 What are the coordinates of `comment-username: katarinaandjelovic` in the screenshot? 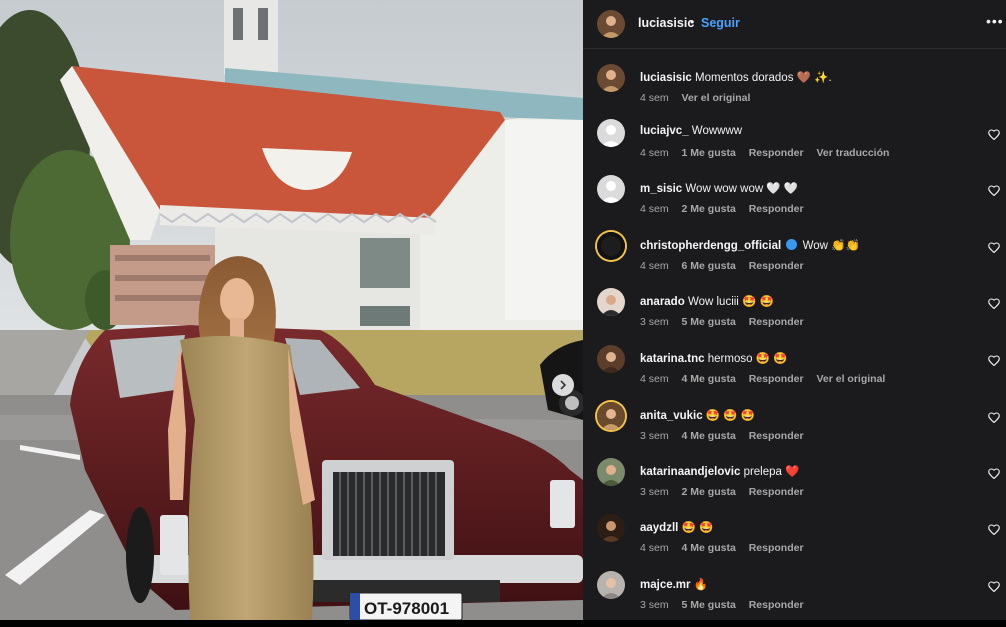 It's located at (690, 472).